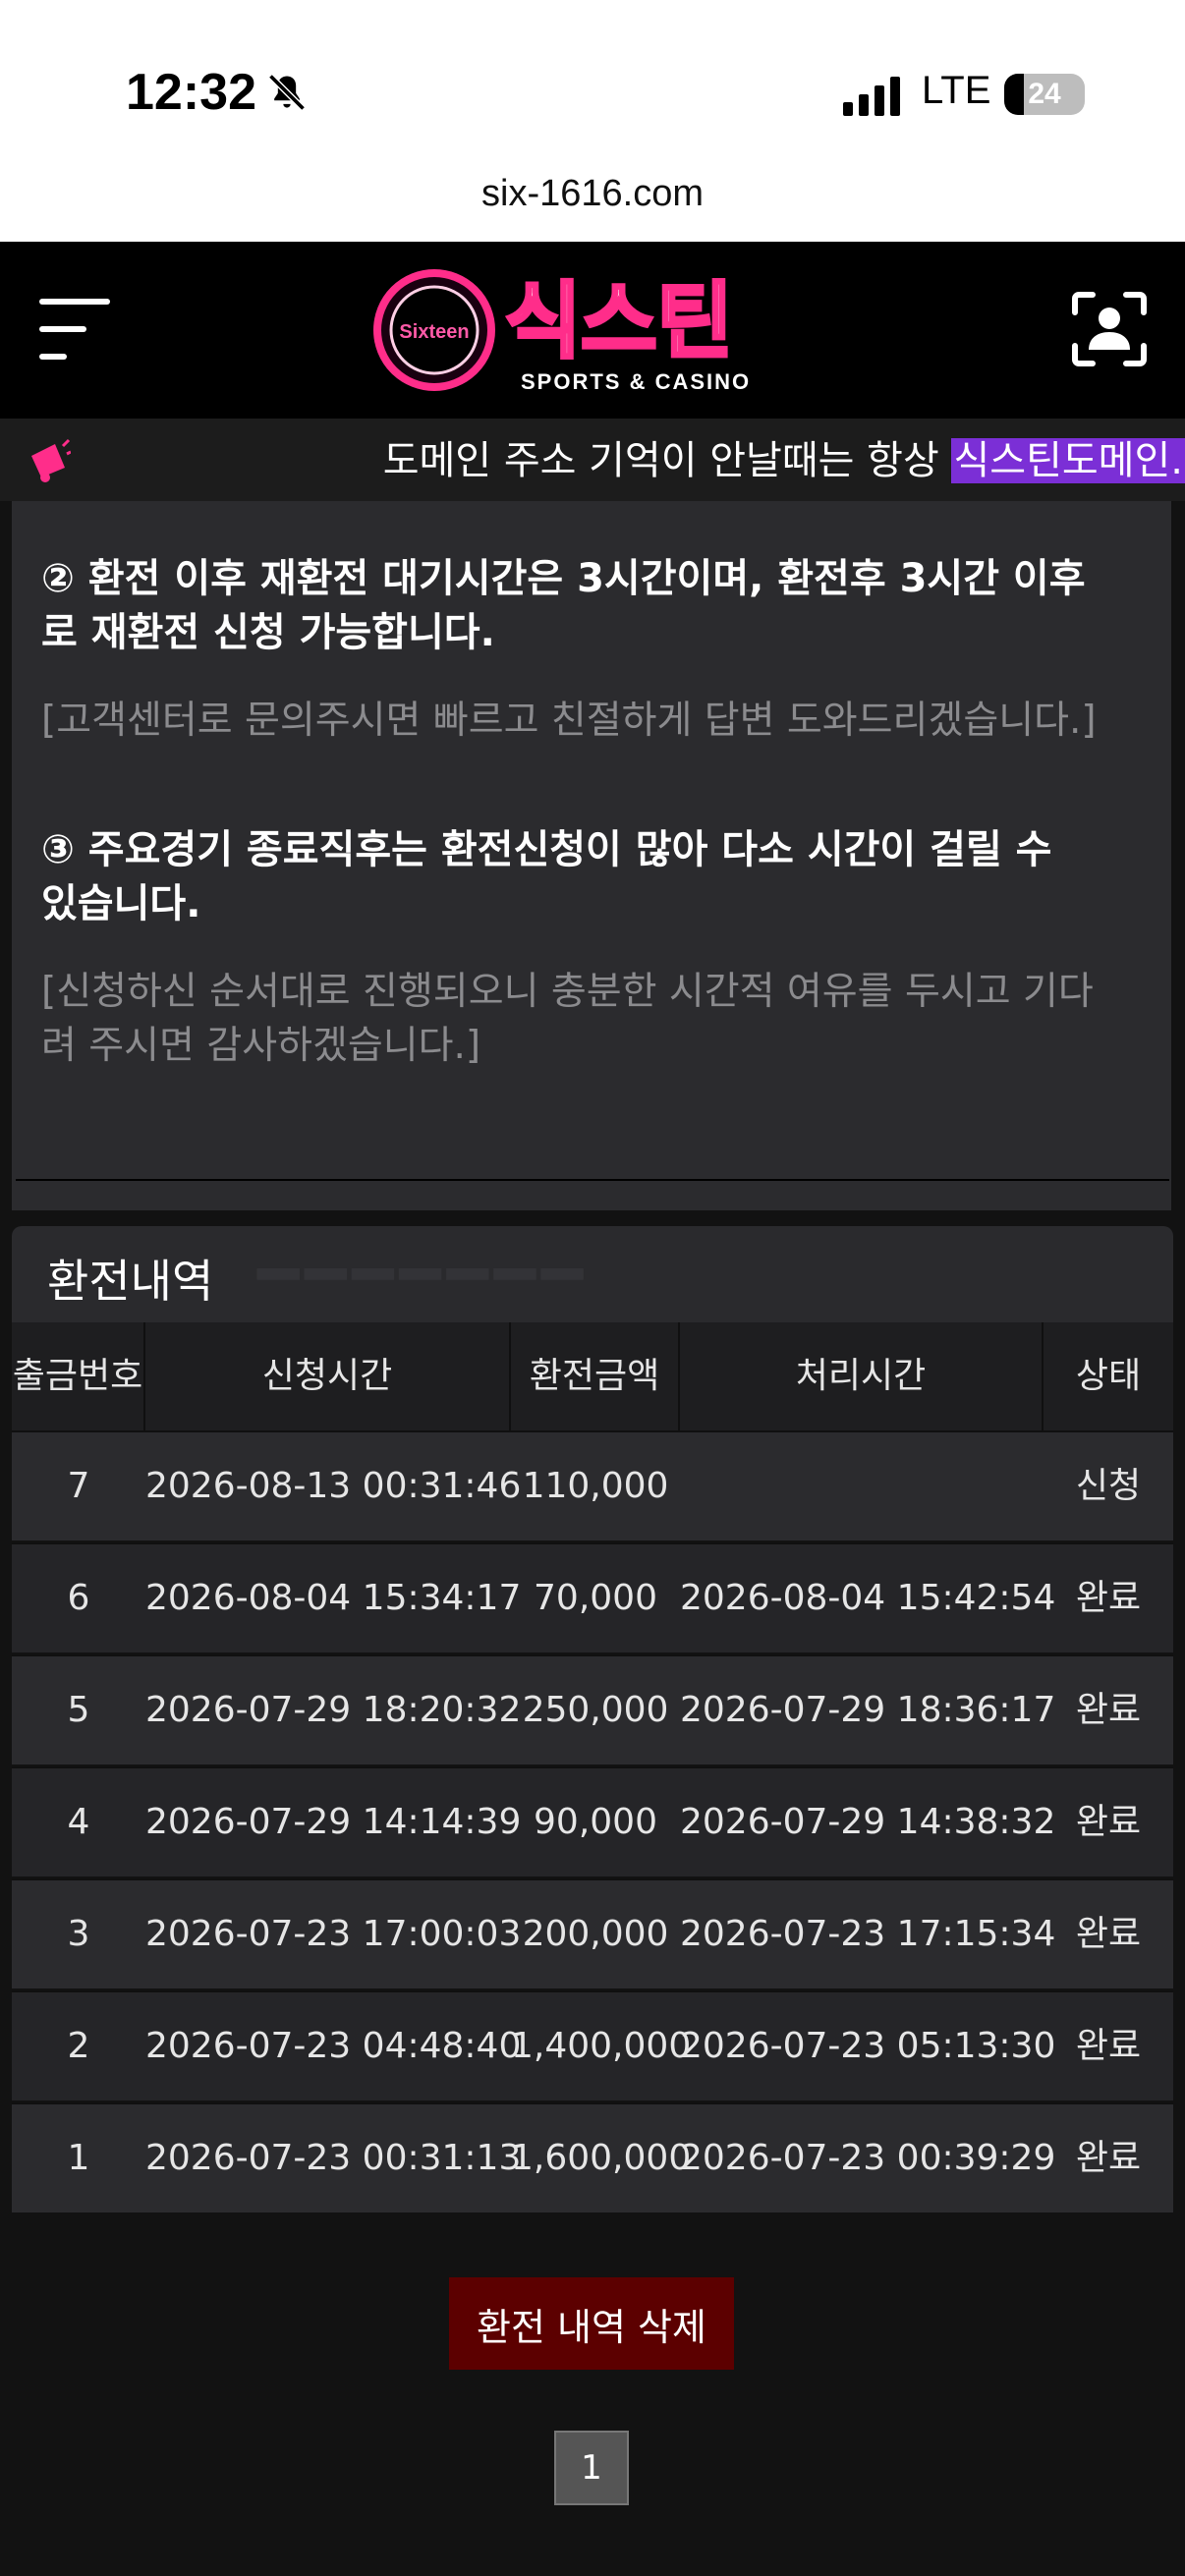  I want to click on history-title: 환전내역, so click(131, 1281).